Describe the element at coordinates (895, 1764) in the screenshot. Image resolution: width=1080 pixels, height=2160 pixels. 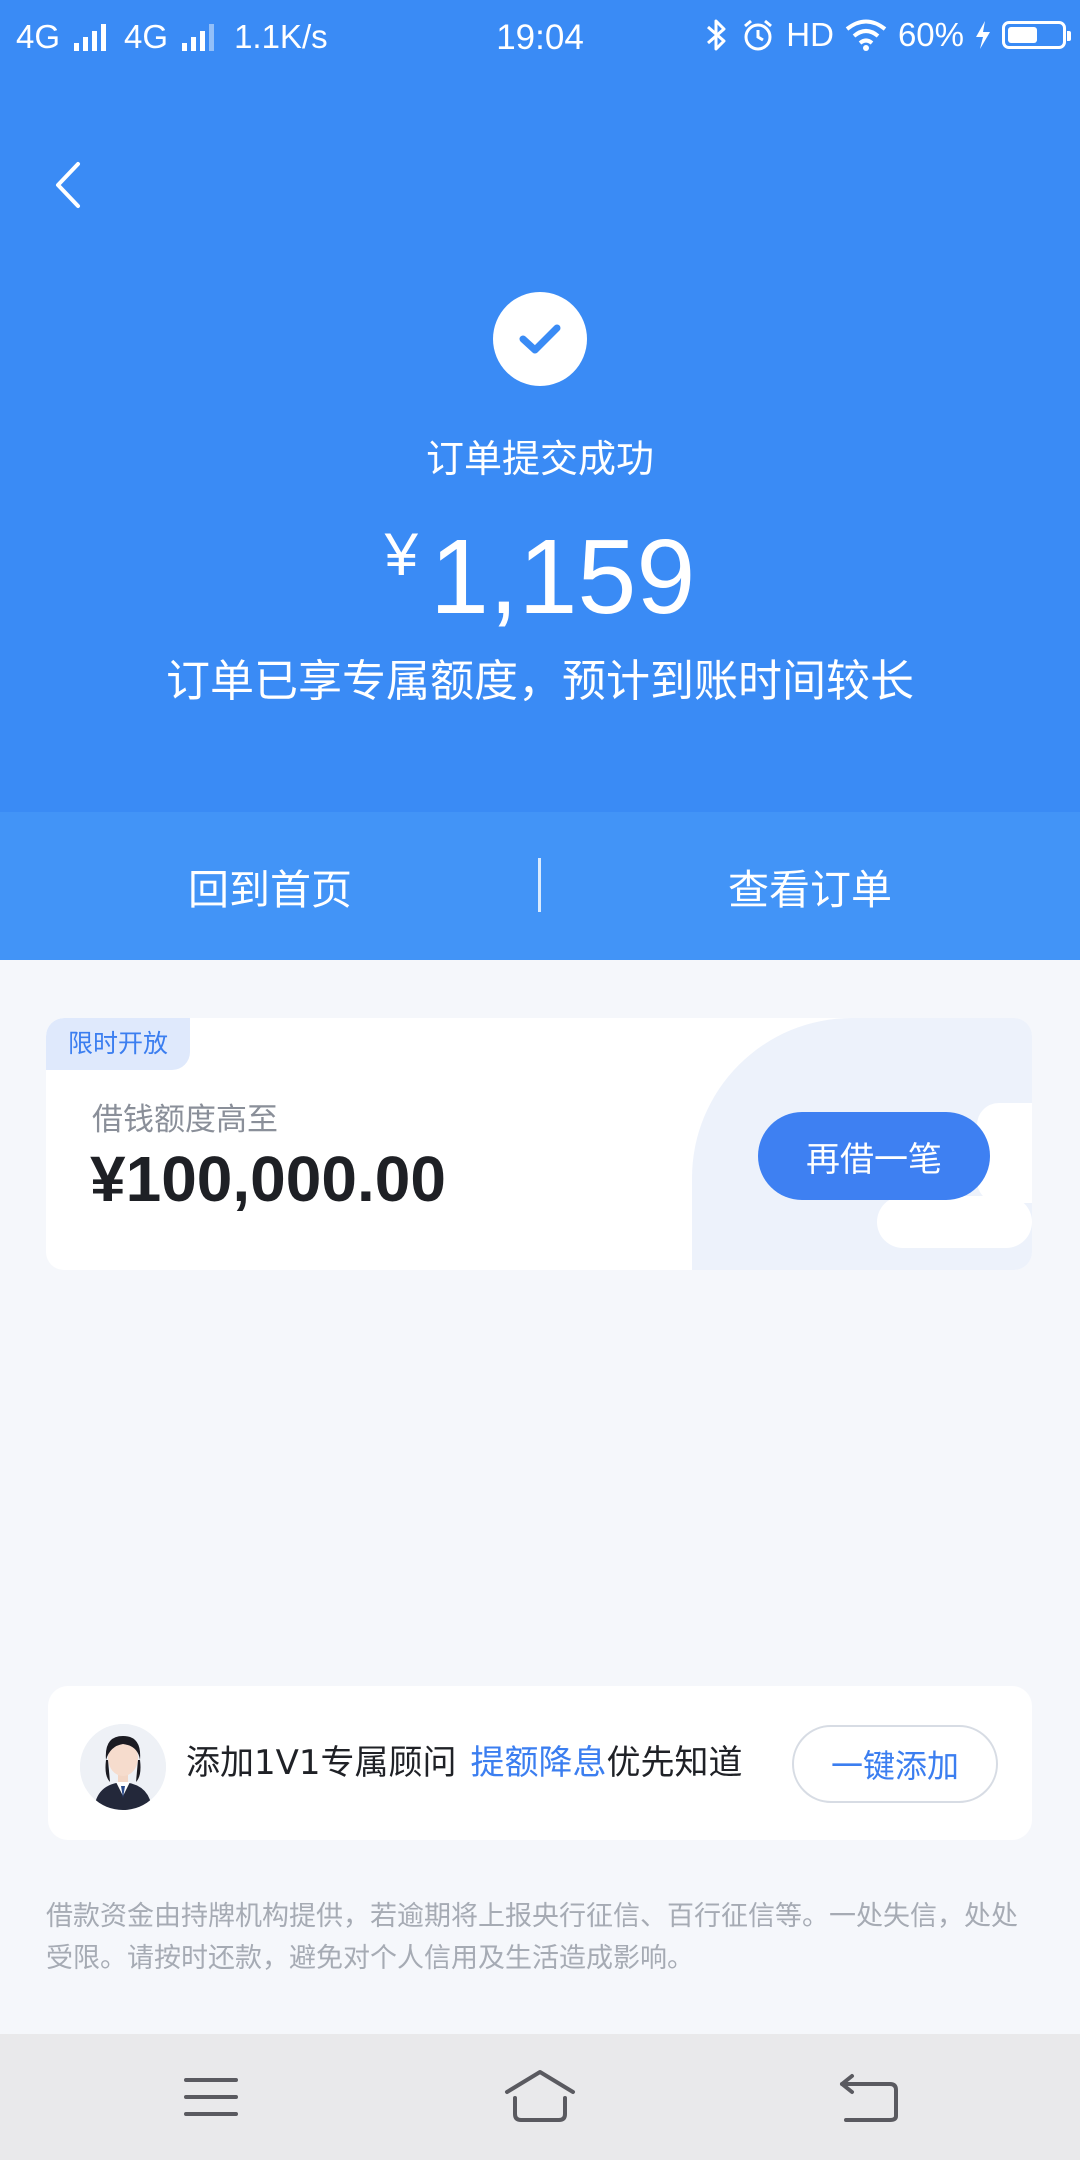
I see `add-advisor-button: 一键添加` at that location.